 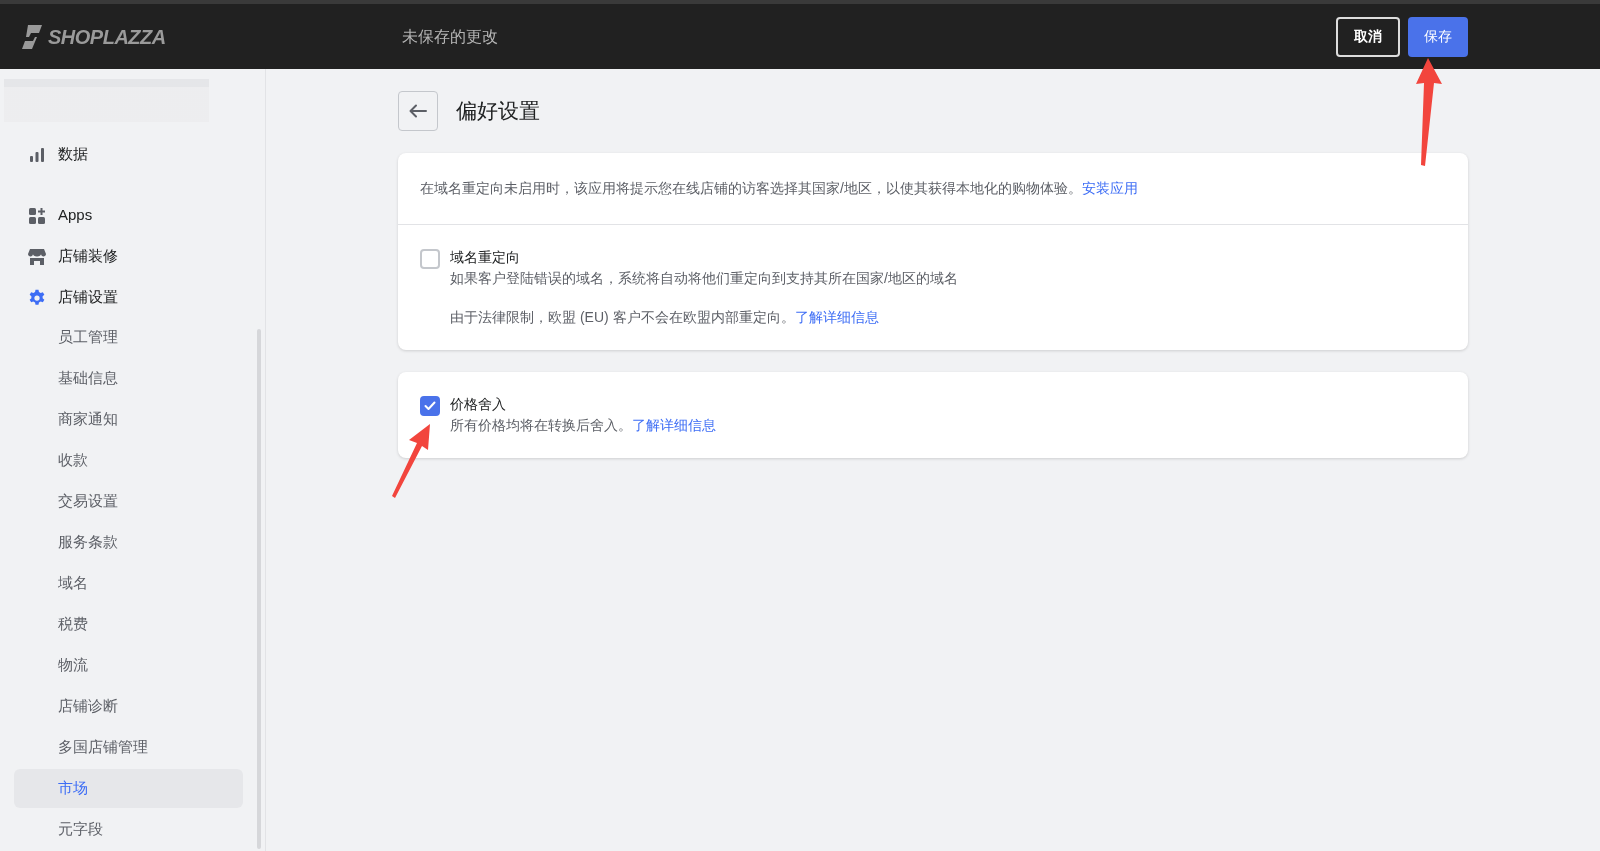 What do you see at coordinates (37, 215) in the screenshot?
I see `apps-icon` at bounding box center [37, 215].